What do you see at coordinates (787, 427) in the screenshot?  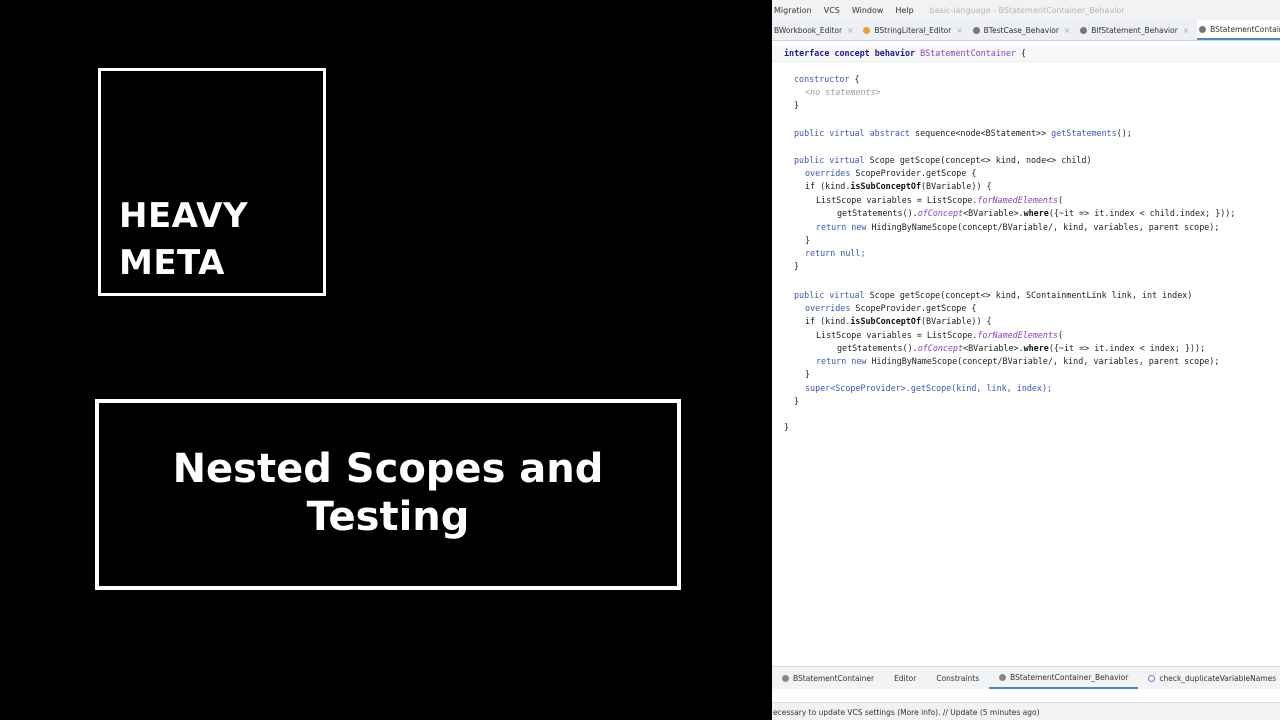 I see `code-line-final-close: }` at bounding box center [787, 427].